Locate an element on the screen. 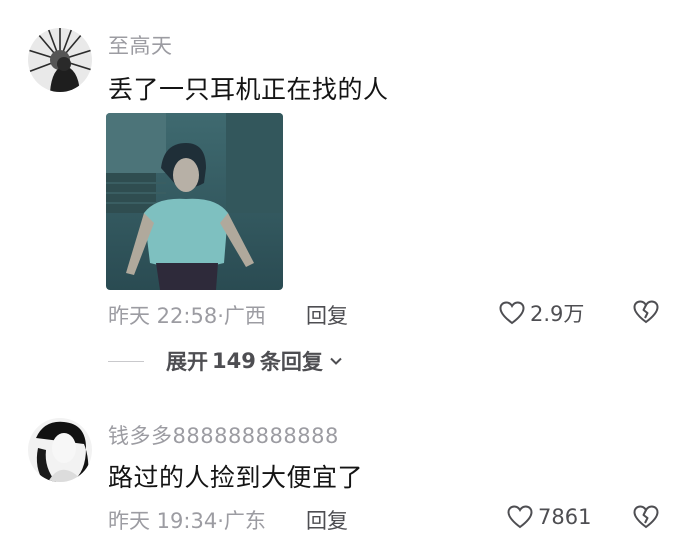  comment-location: 广西 is located at coordinates (244, 316).